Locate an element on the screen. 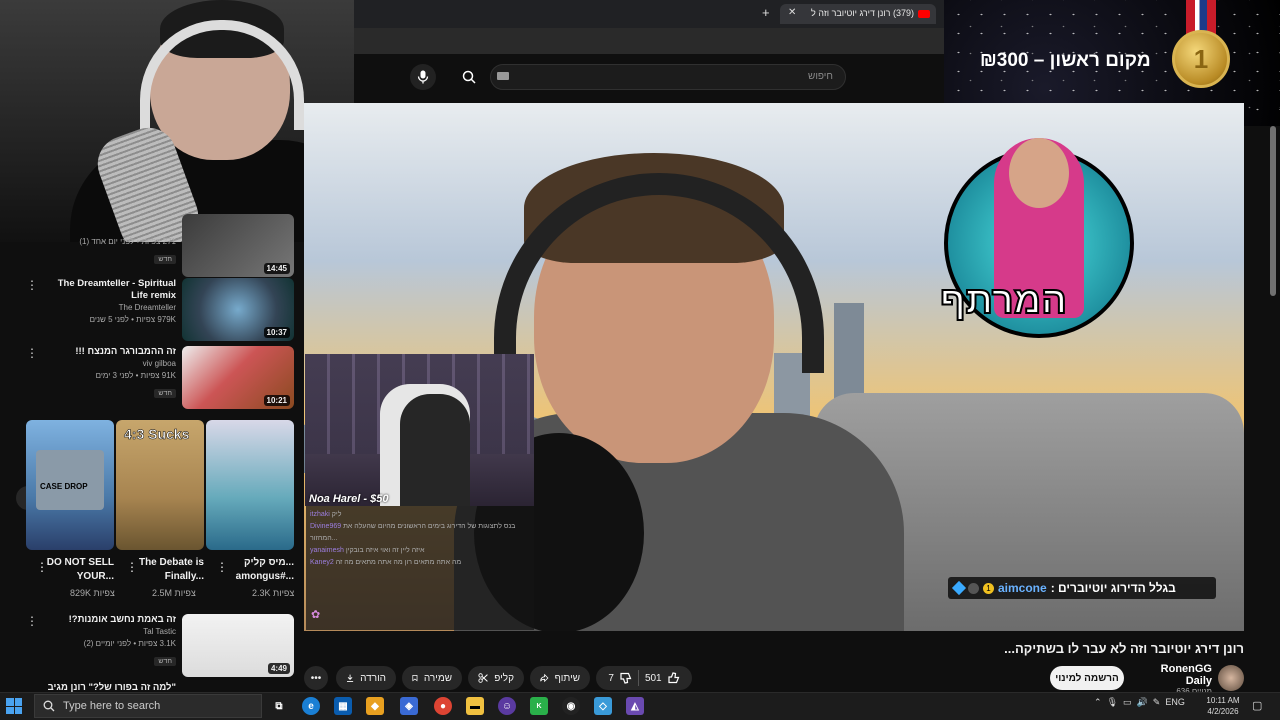  chat-line: yanaimesh איזה ליין זה ואוי איזה בובקין is located at coordinates (420, 551).